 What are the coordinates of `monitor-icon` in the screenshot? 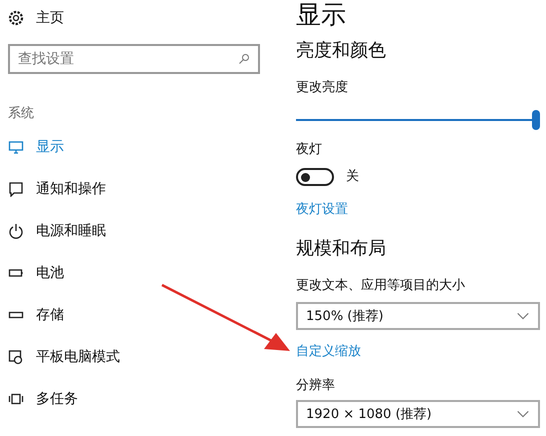 It's located at (16, 147).